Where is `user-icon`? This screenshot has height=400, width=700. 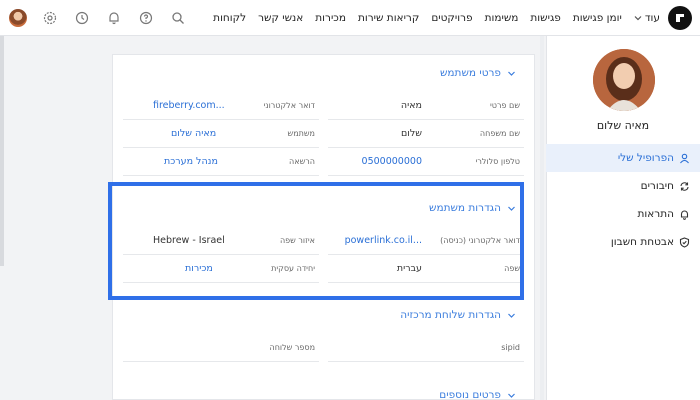 user-icon is located at coordinates (684, 158).